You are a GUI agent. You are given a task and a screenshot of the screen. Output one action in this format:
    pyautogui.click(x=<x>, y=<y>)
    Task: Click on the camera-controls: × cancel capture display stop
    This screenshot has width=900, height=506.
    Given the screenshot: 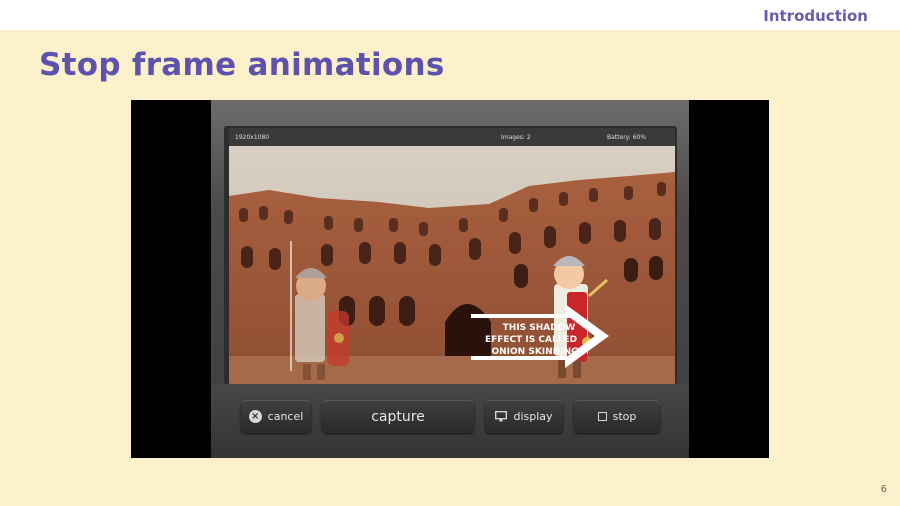 What is the action you would take?
    pyautogui.click(x=450, y=421)
    